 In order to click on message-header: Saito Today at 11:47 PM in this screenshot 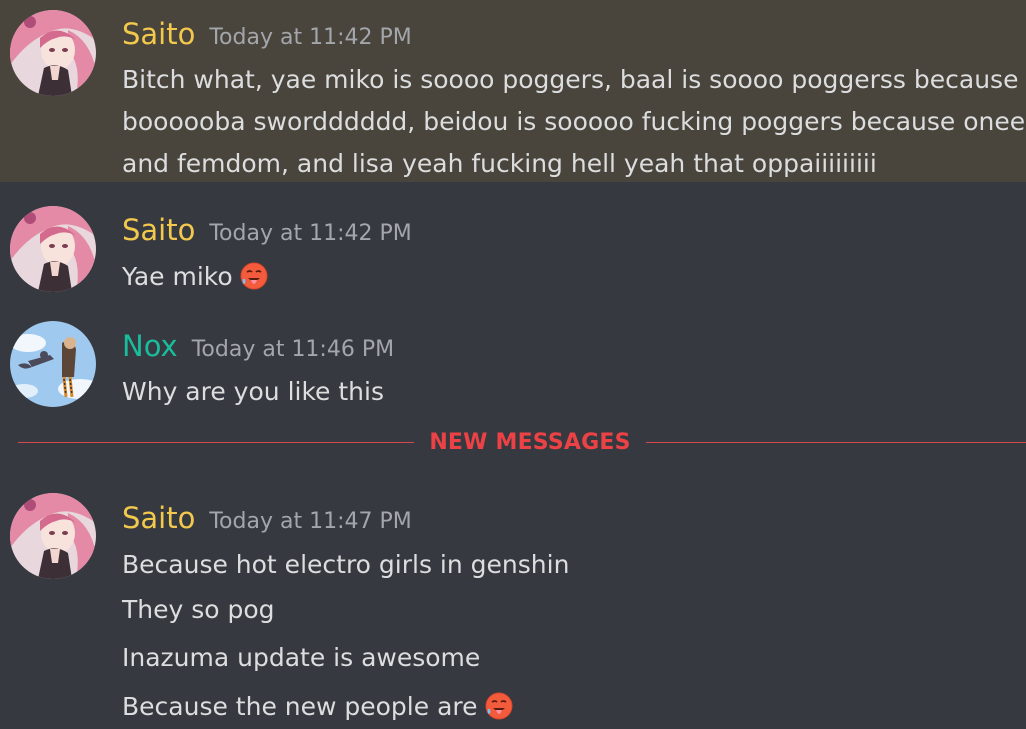, I will do `click(267, 518)`.